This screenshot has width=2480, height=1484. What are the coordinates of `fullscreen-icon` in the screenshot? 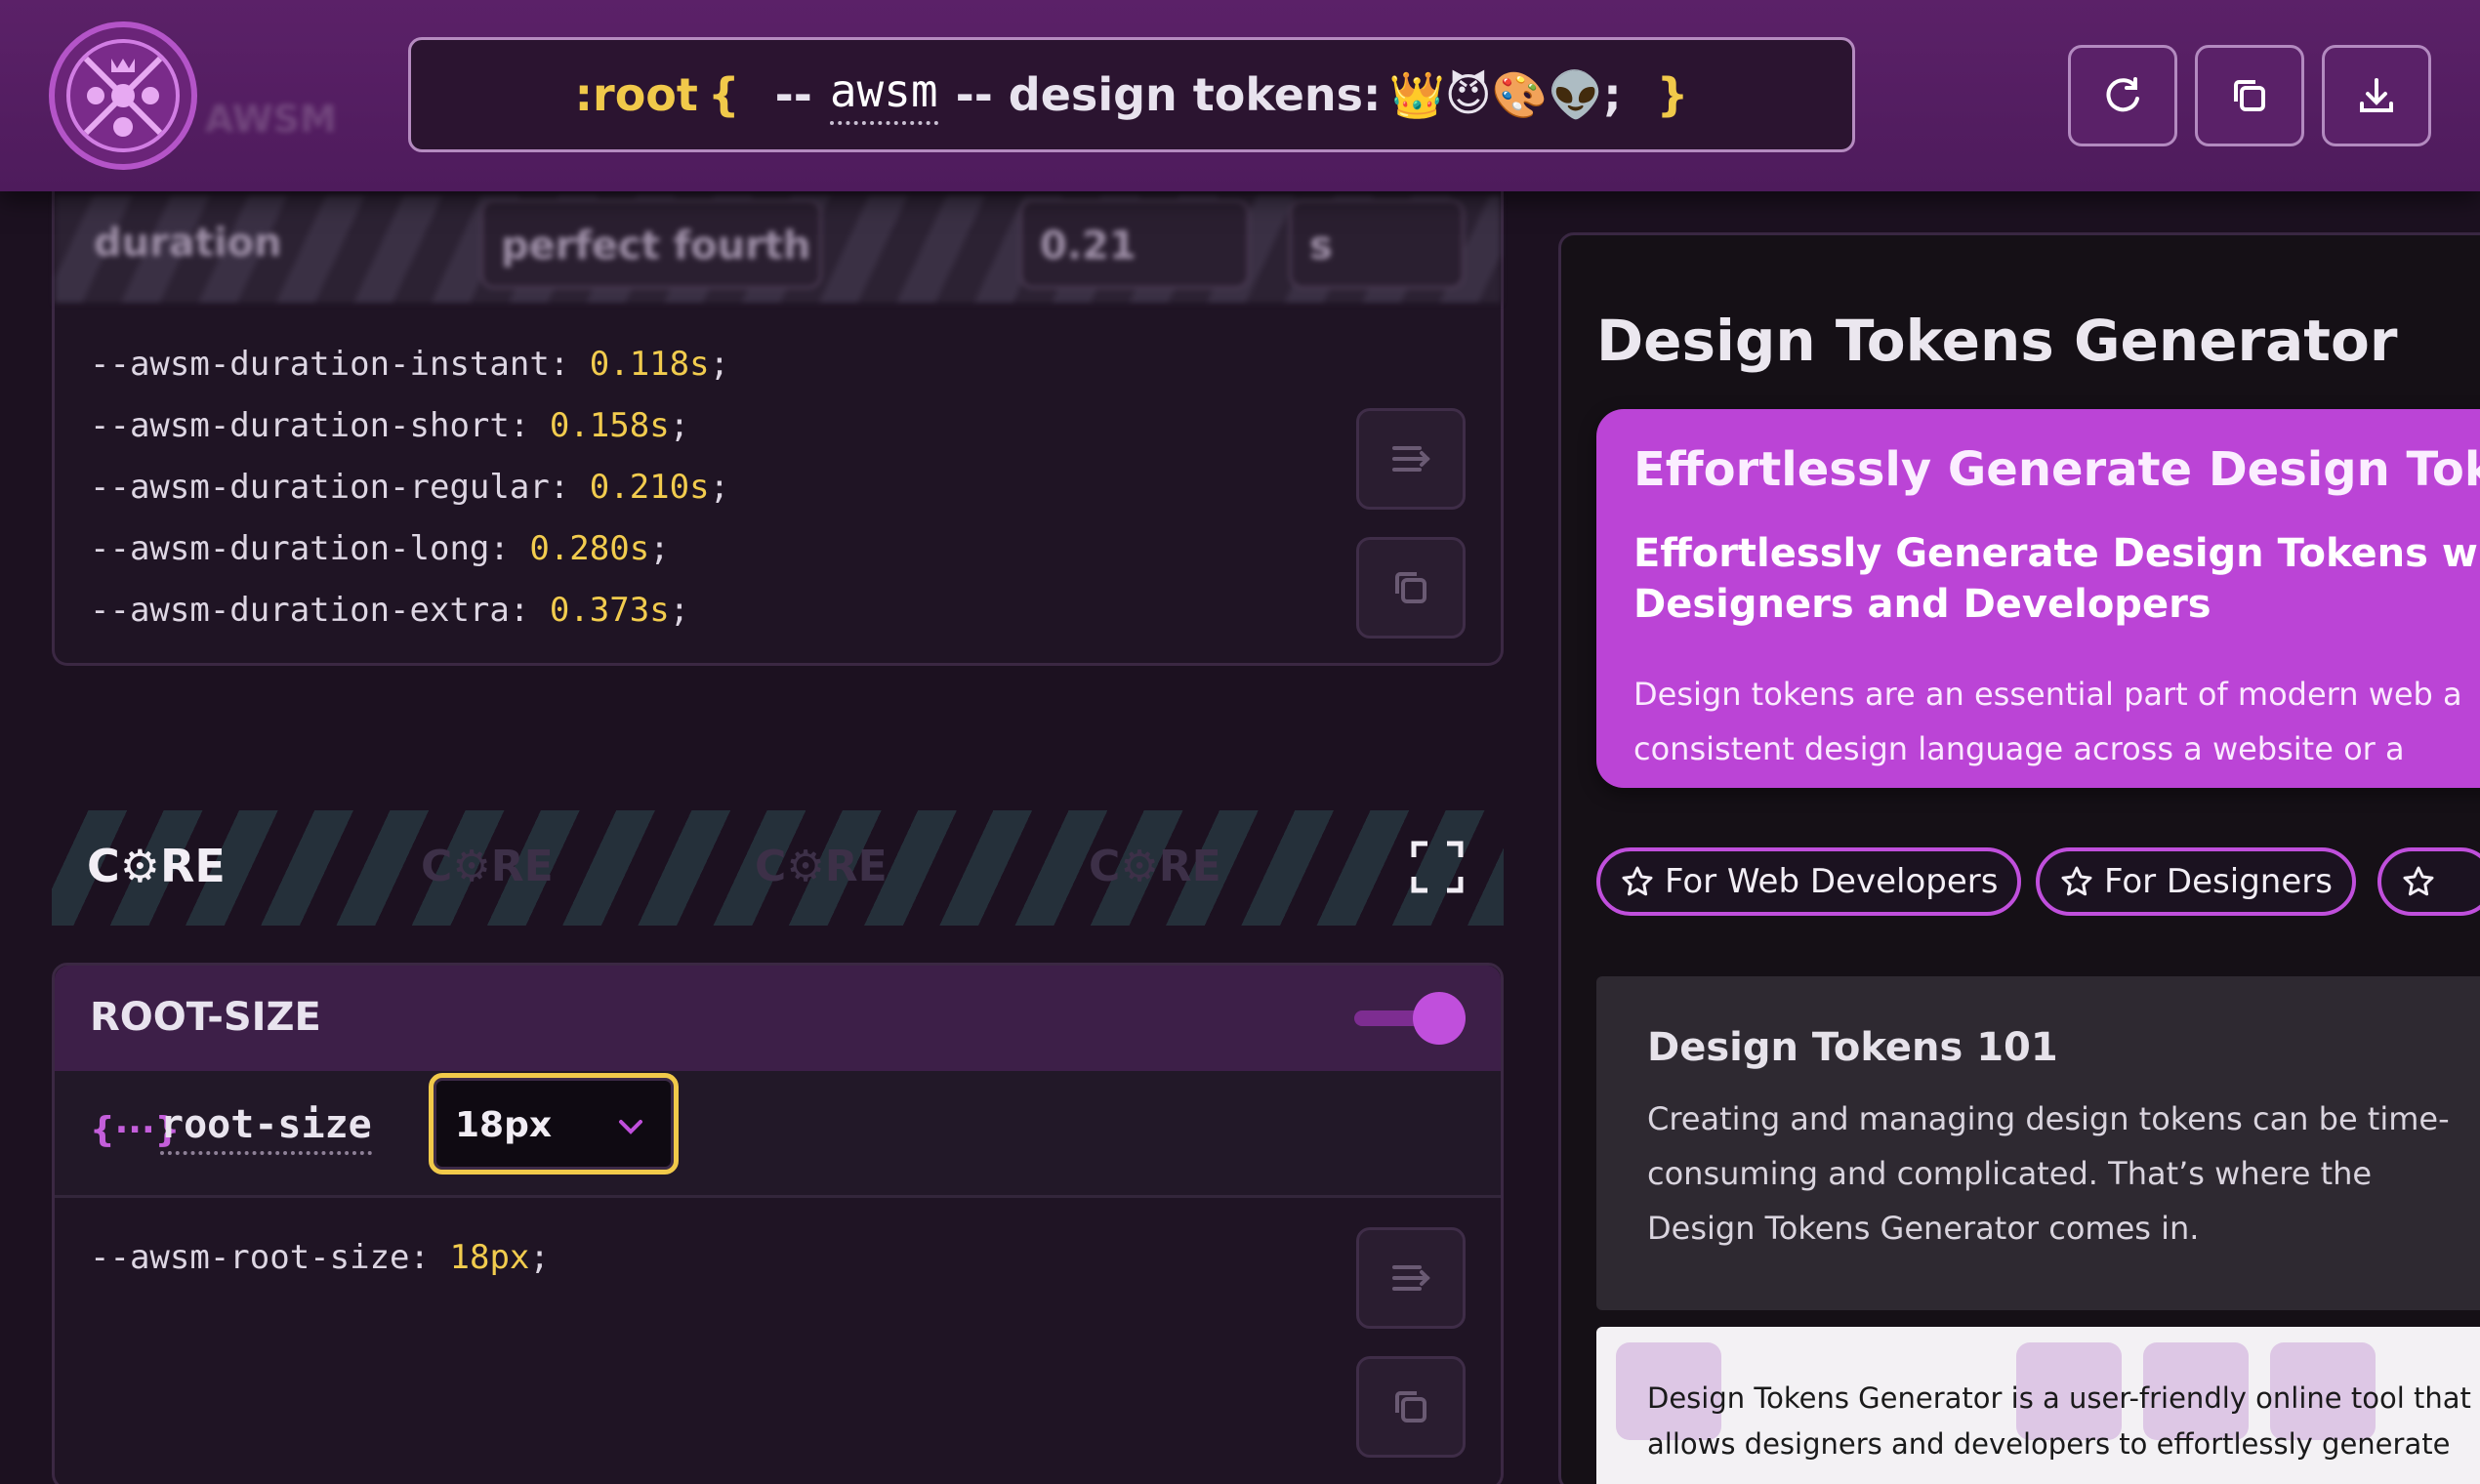 It's located at (1437, 867).